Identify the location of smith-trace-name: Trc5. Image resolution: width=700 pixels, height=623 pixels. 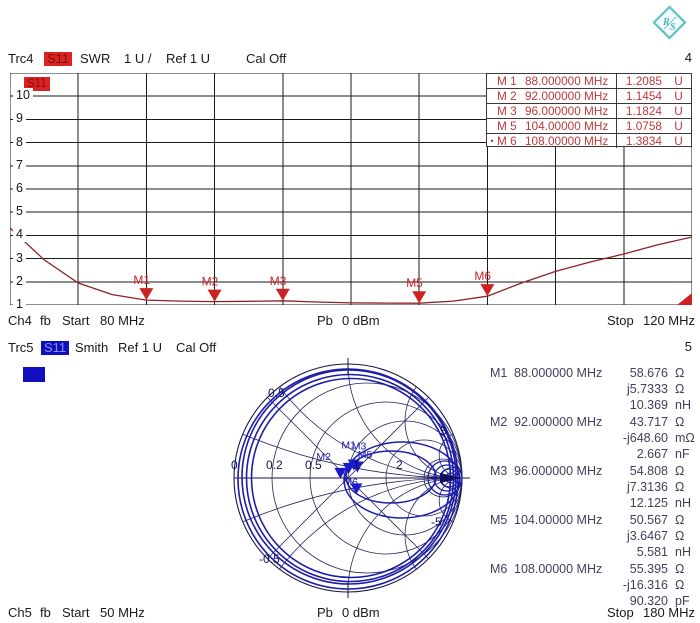
(21, 347).